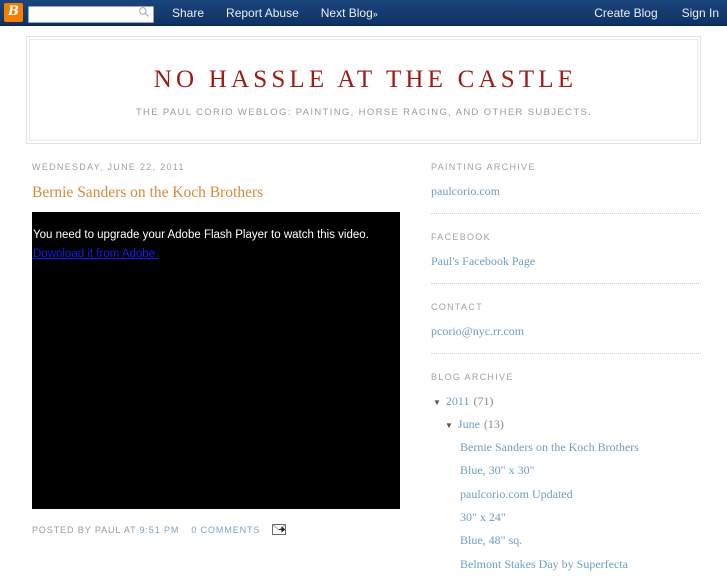 This screenshot has height=580, width=727. What do you see at coordinates (700, 13) in the screenshot?
I see `navbar-link-sign-in: Sign In` at bounding box center [700, 13].